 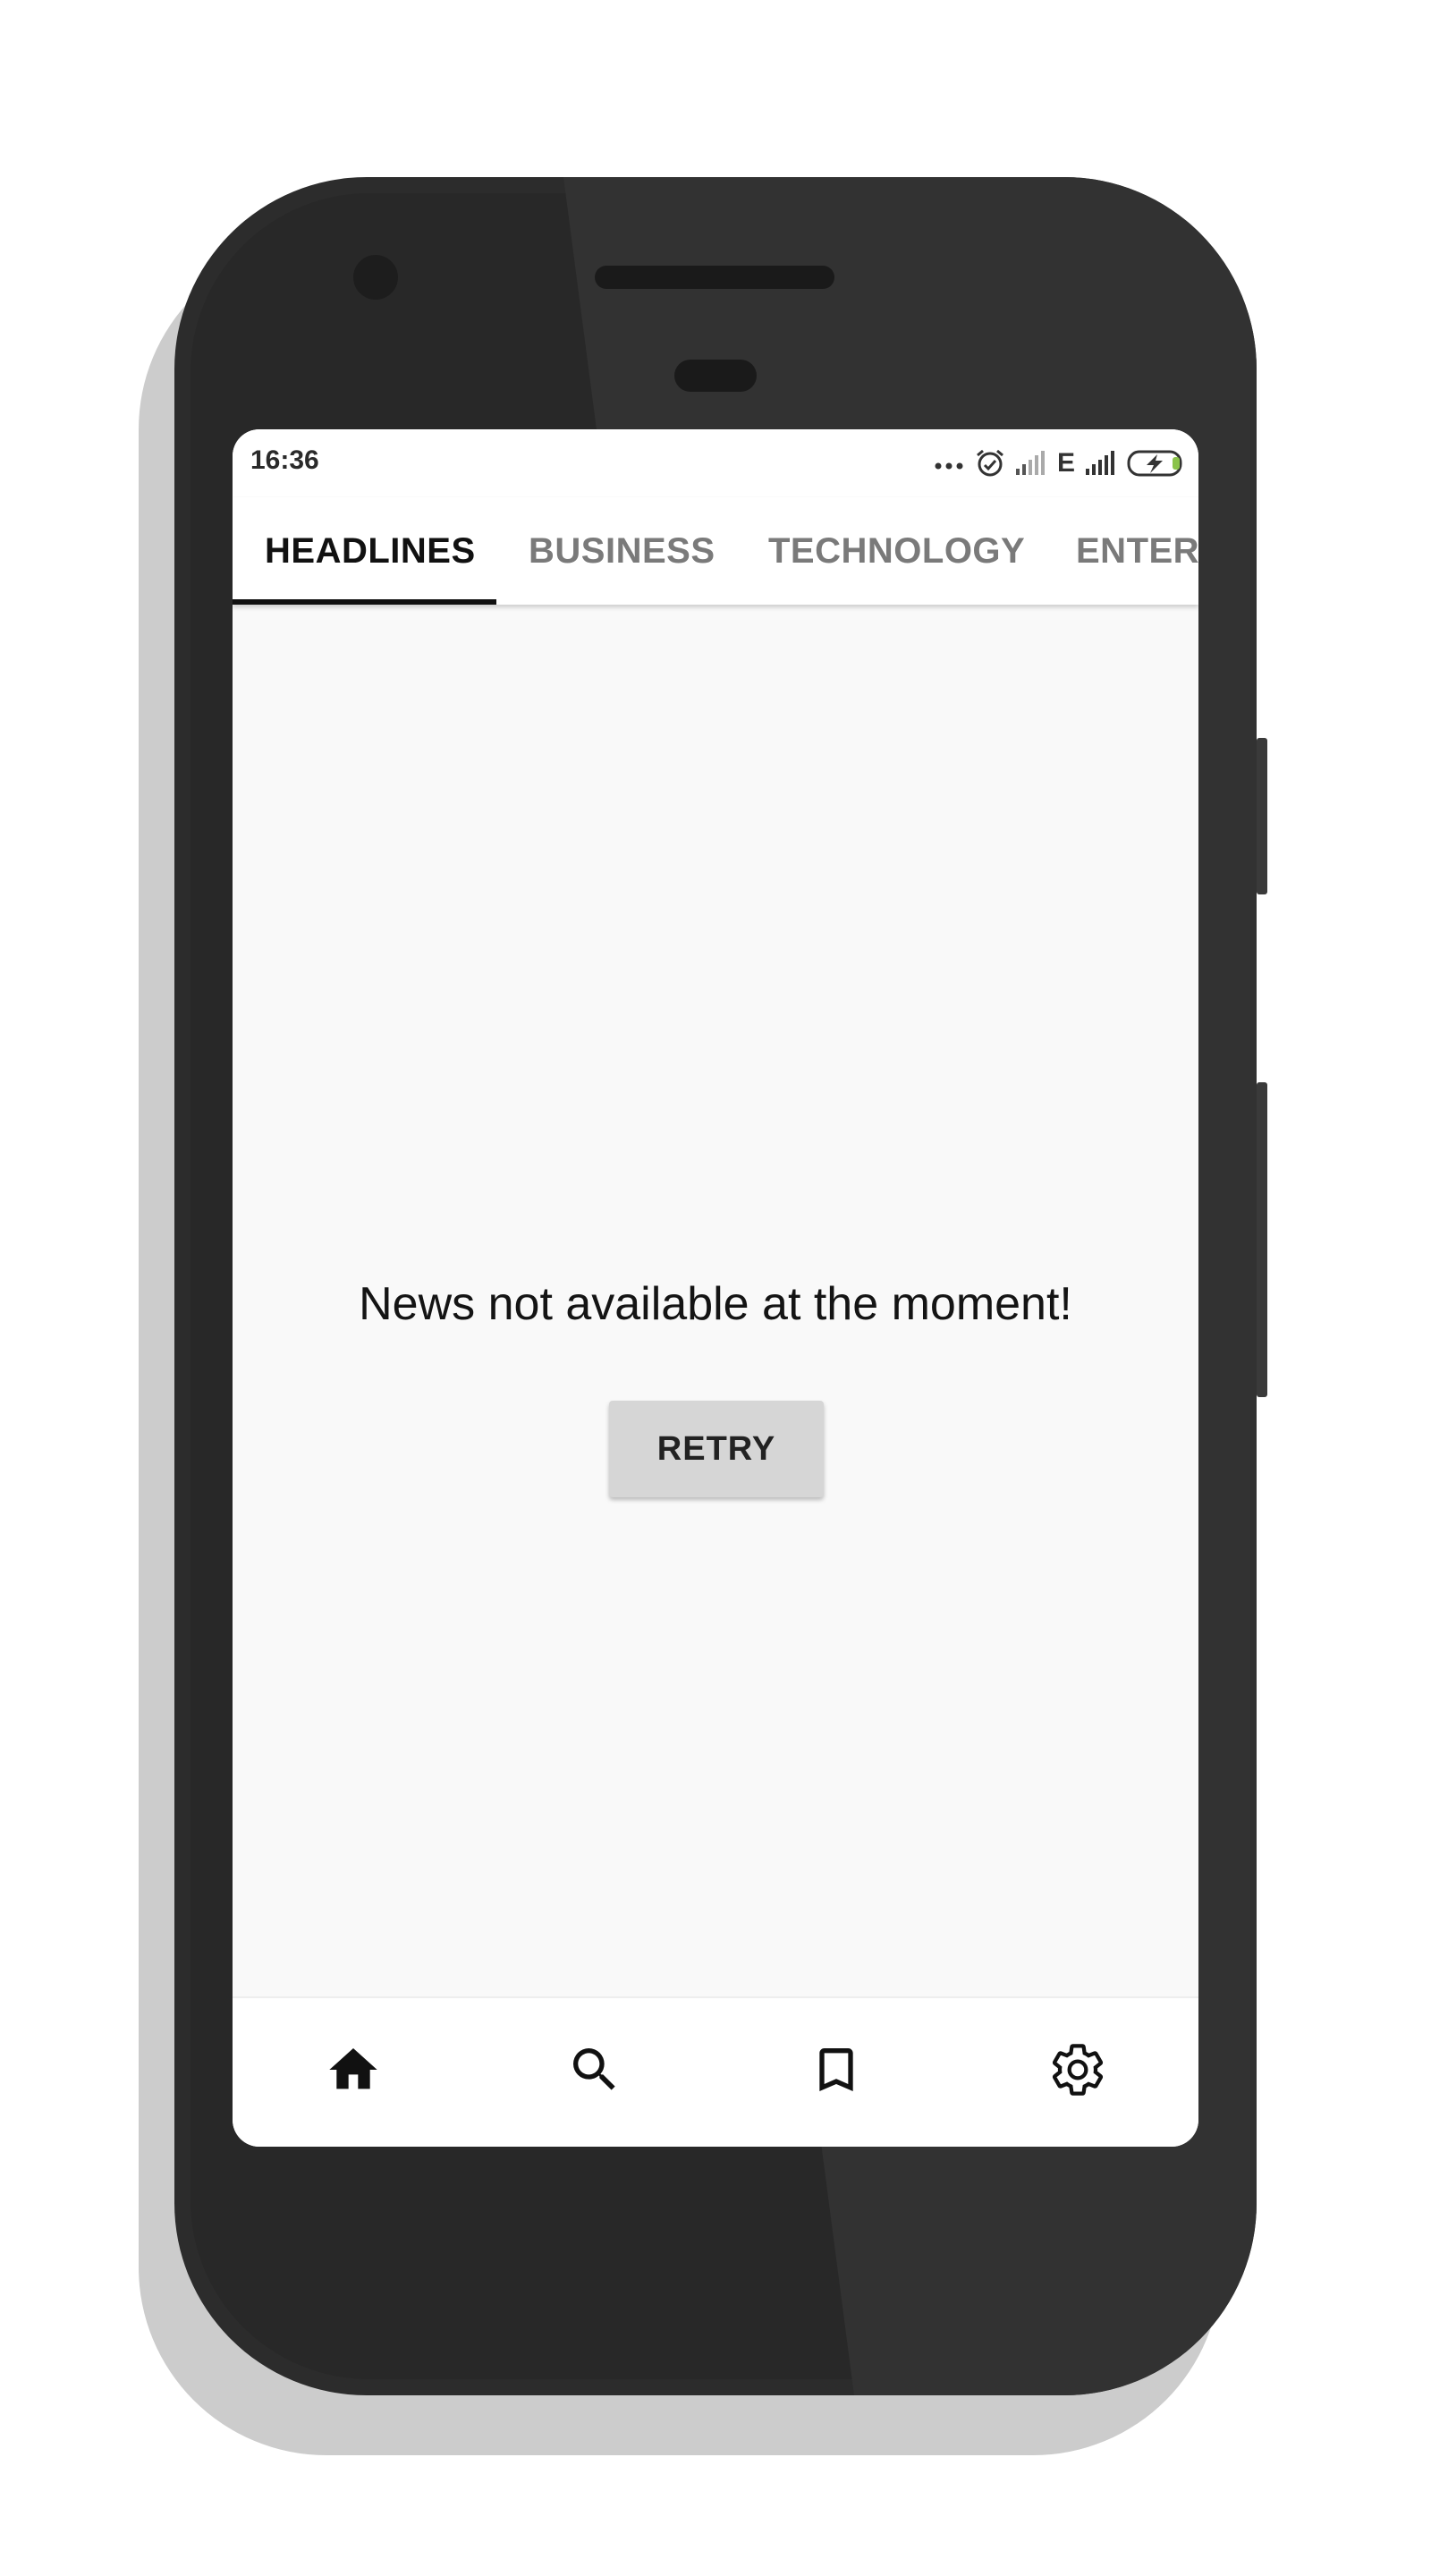 I want to click on nav-settings, so click(x=1078, y=2070).